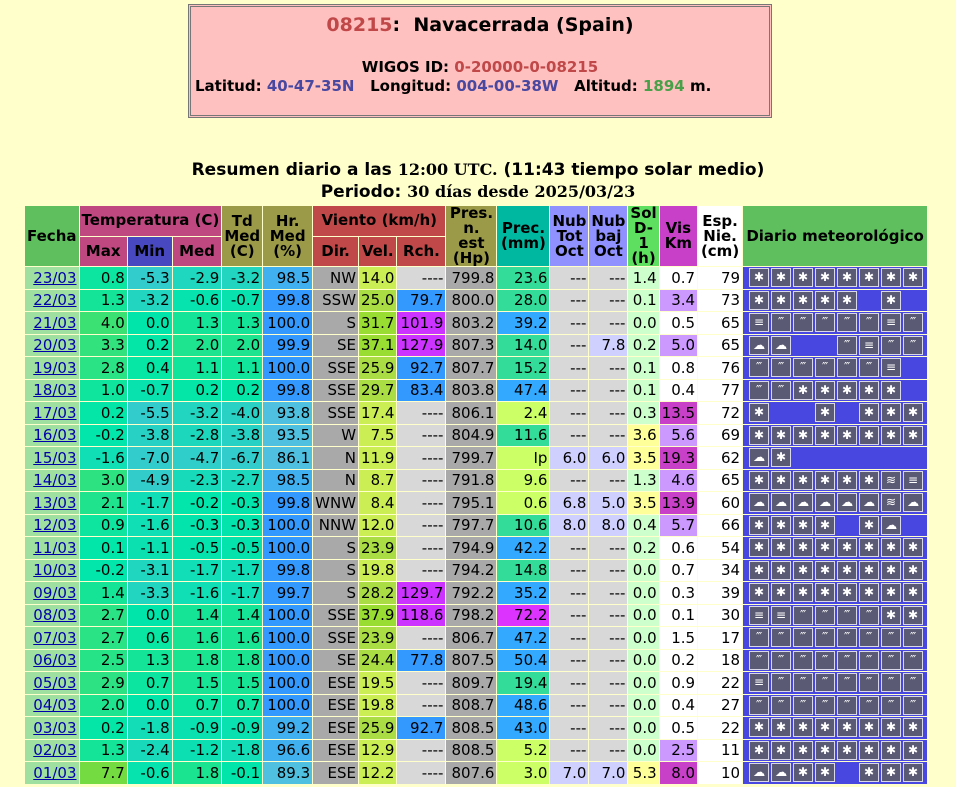 The height and width of the screenshot is (787, 956). Describe the element at coordinates (54, 278) in the screenshot. I see `date-link: 23/03` at that location.